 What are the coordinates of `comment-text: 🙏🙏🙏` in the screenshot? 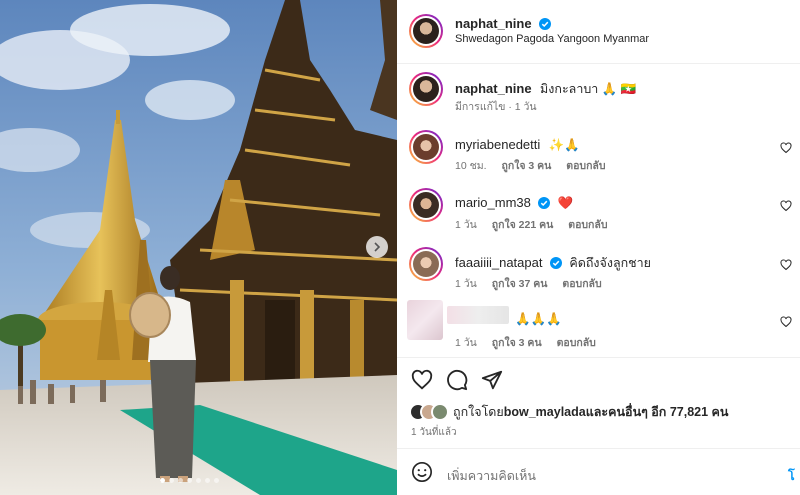 It's located at (538, 319).